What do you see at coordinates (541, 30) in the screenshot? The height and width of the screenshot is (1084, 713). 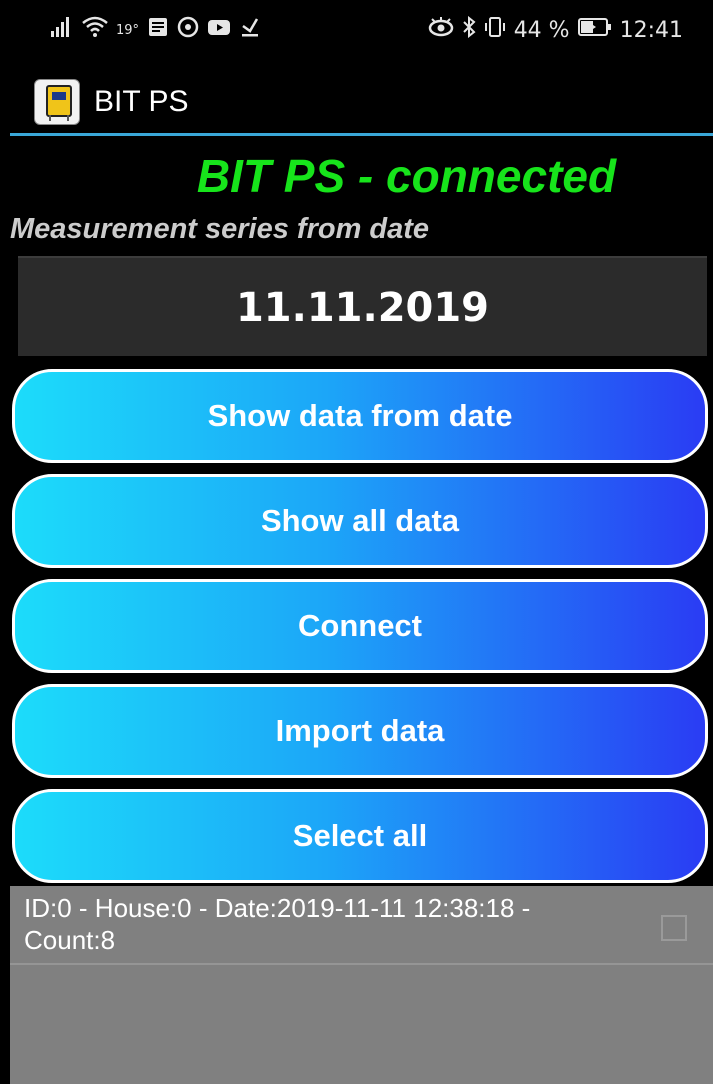 I see `battery-percent-text: 44 %` at bounding box center [541, 30].